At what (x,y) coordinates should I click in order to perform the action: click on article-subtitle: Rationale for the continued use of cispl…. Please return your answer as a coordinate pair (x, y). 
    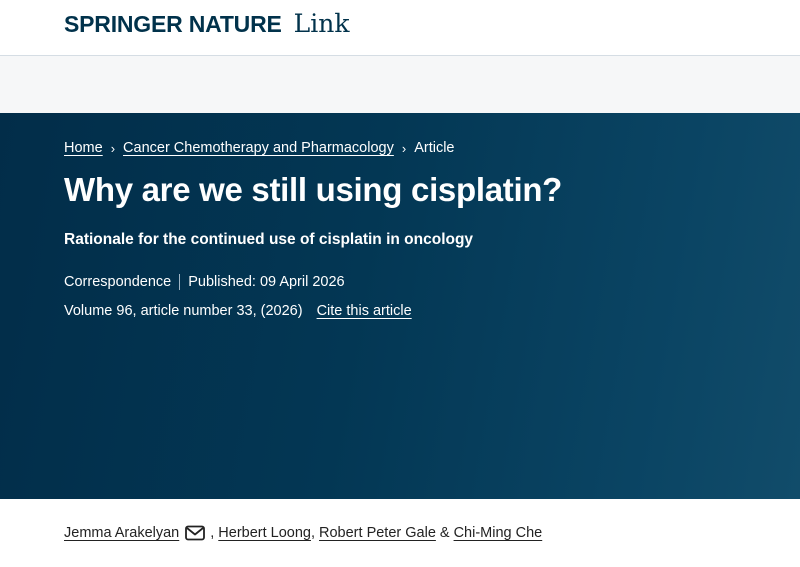
    Looking at the image, I should click on (269, 239).